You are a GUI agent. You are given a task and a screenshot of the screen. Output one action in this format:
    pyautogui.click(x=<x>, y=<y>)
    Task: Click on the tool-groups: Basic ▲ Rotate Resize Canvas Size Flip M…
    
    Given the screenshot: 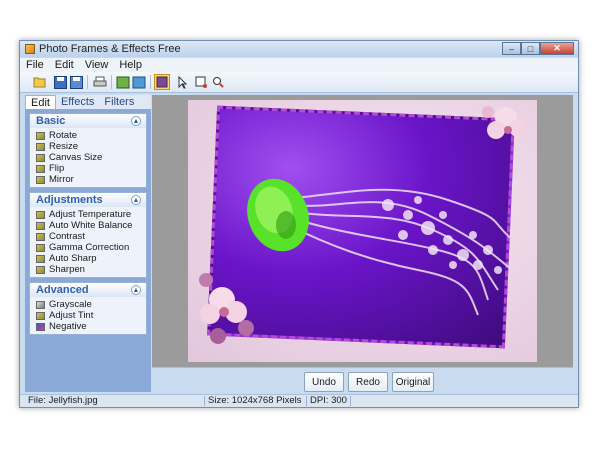 What is the action you would take?
    pyautogui.click(x=88, y=226)
    